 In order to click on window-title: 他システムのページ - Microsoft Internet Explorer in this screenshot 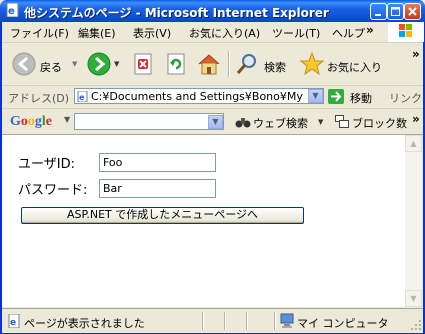, I will do `click(176, 13)`.